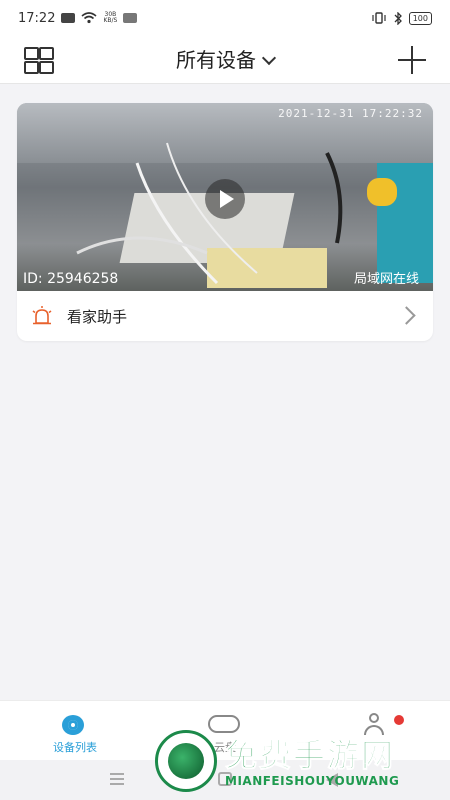  What do you see at coordinates (71, 279) in the screenshot?
I see `device-id: ID: 25946258` at bounding box center [71, 279].